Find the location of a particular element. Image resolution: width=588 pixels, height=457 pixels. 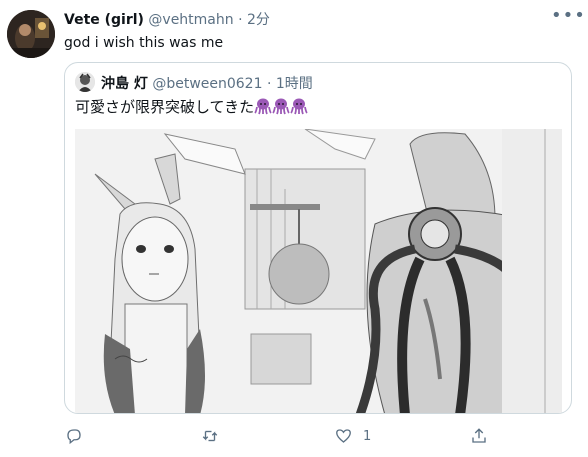

like-count: 1 is located at coordinates (367, 436).